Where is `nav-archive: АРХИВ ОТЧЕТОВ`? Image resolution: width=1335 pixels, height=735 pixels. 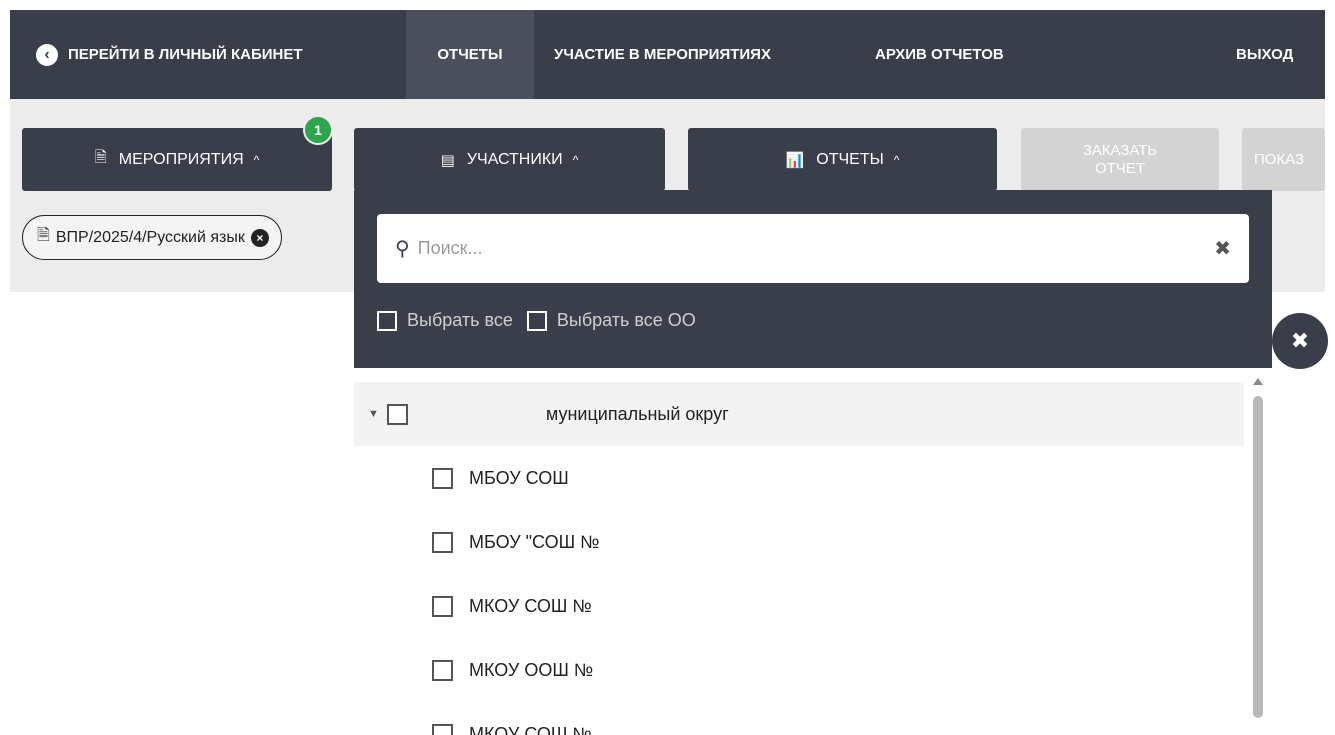 nav-archive: АРХИВ ОТЧЕТОВ is located at coordinates (939, 54).